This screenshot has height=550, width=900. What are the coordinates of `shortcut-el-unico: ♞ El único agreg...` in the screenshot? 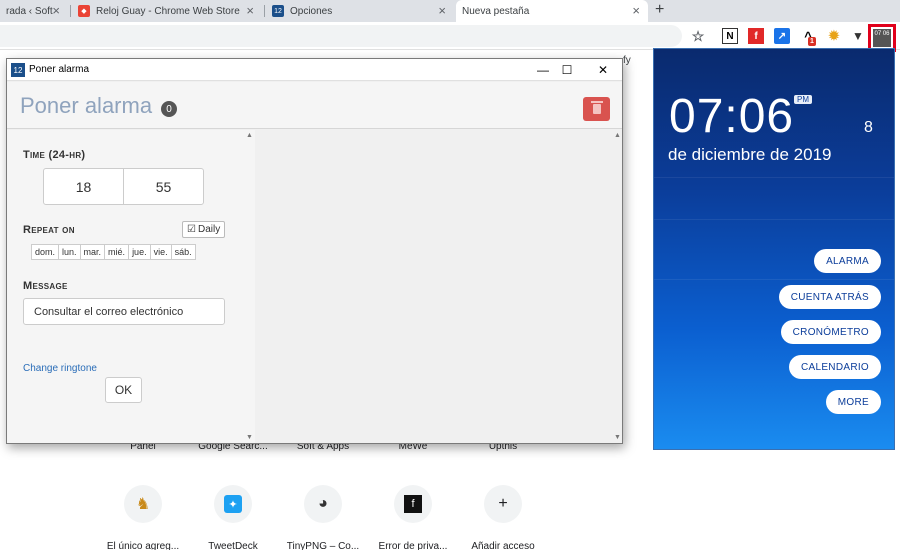 It's located at (143, 517).